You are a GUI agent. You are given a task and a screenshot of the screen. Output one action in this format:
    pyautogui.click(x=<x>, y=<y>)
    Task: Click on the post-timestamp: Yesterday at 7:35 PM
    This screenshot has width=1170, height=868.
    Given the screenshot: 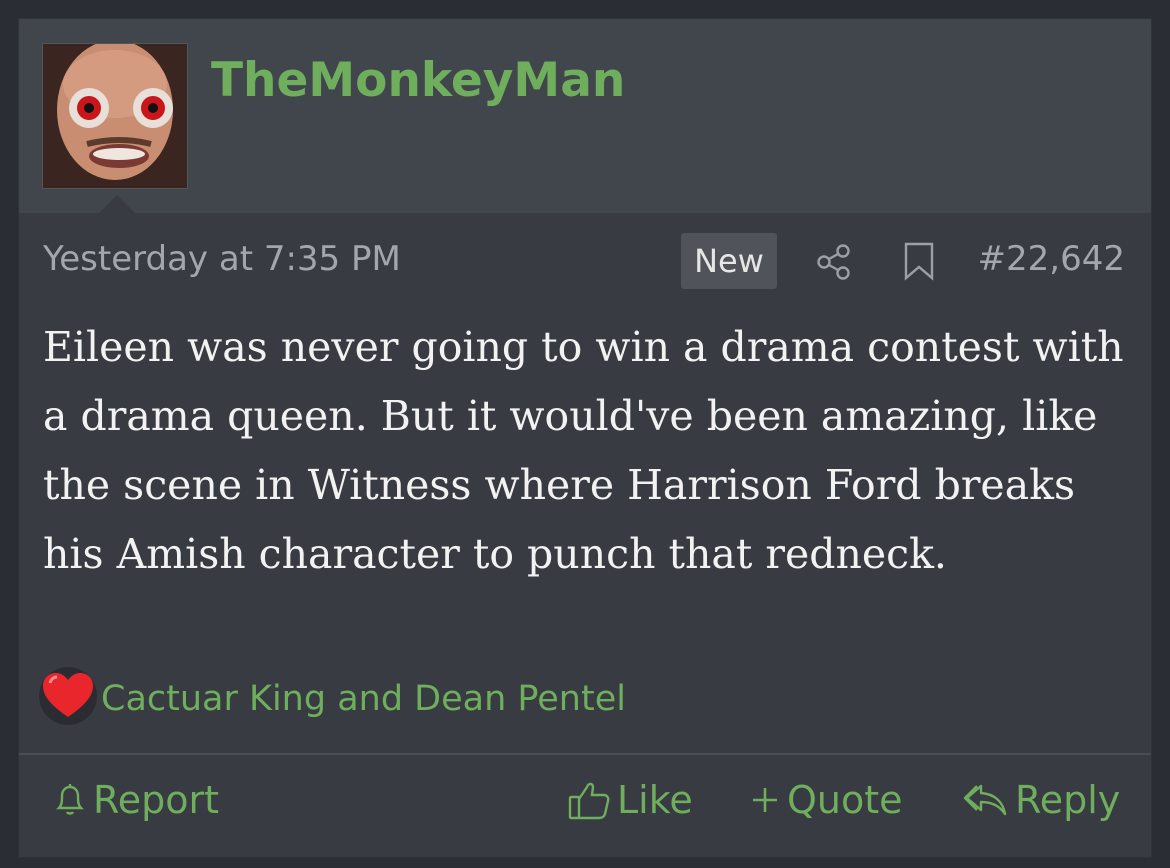 What is the action you would take?
    pyautogui.click(x=222, y=259)
    